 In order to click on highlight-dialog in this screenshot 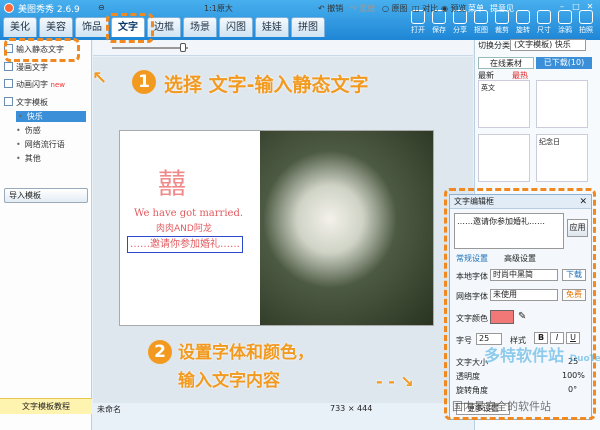, I will do `click(520, 304)`.